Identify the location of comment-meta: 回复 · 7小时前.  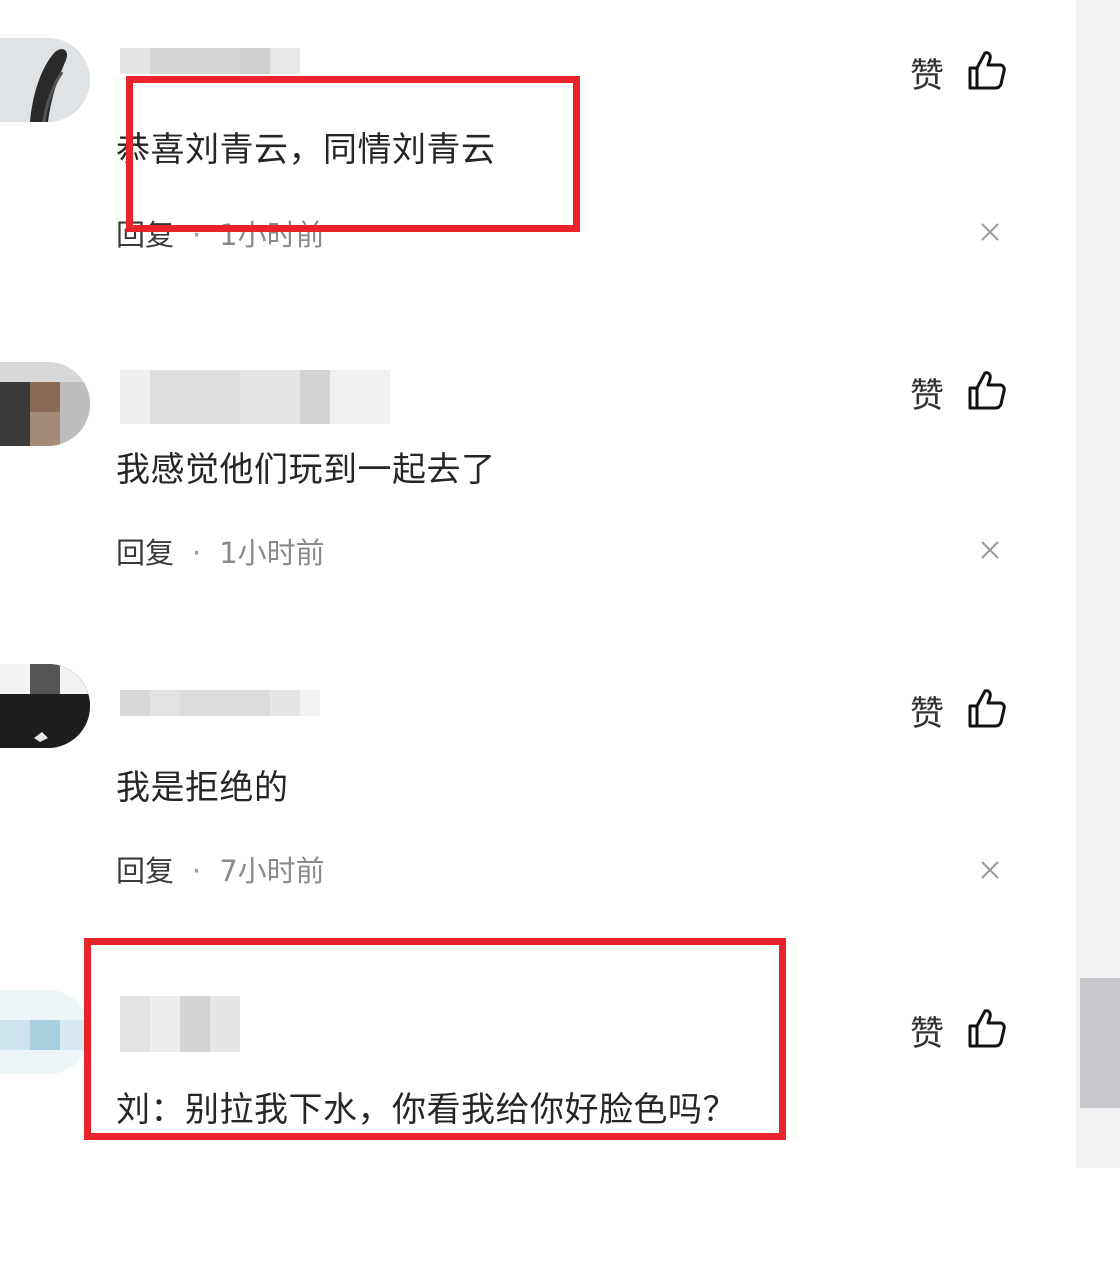
(220, 869).